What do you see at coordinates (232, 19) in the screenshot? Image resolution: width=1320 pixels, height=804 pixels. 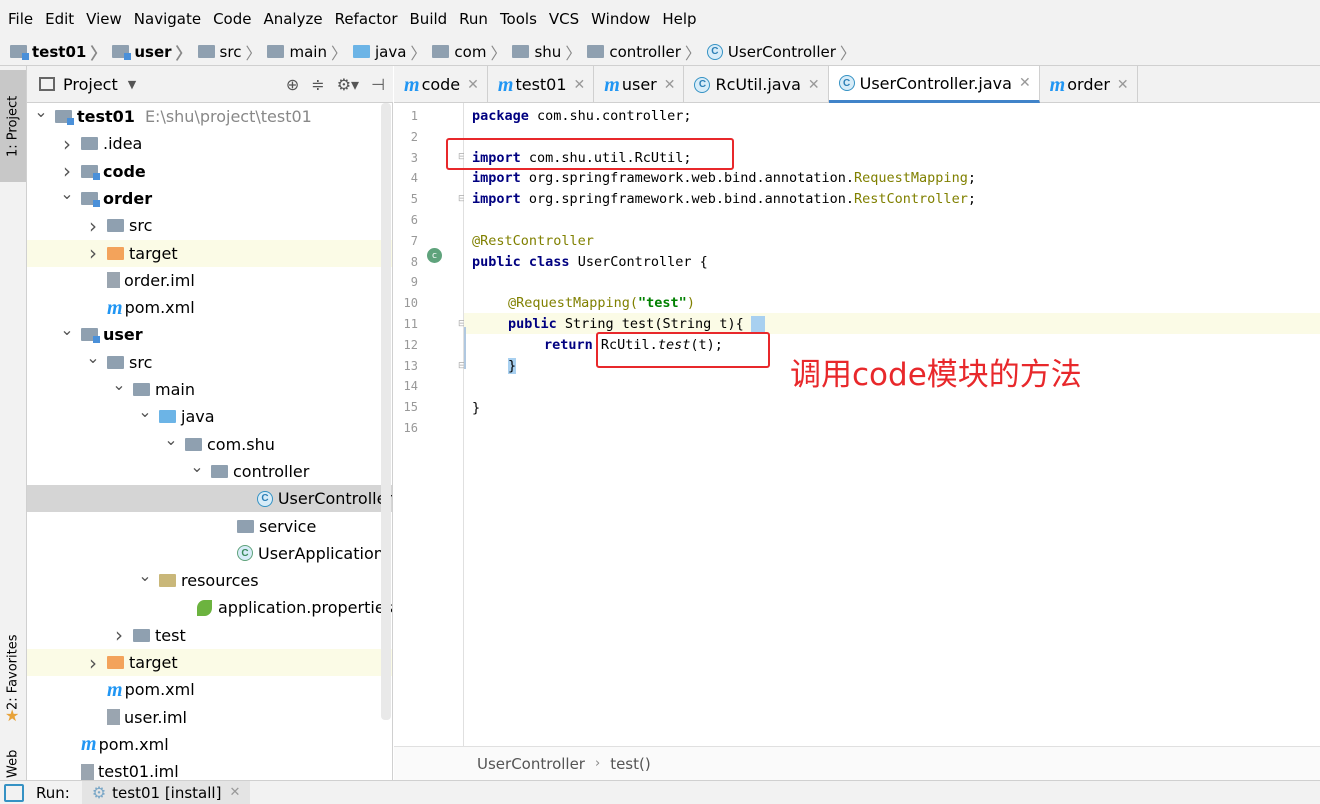 I see `menu-code: Code` at bounding box center [232, 19].